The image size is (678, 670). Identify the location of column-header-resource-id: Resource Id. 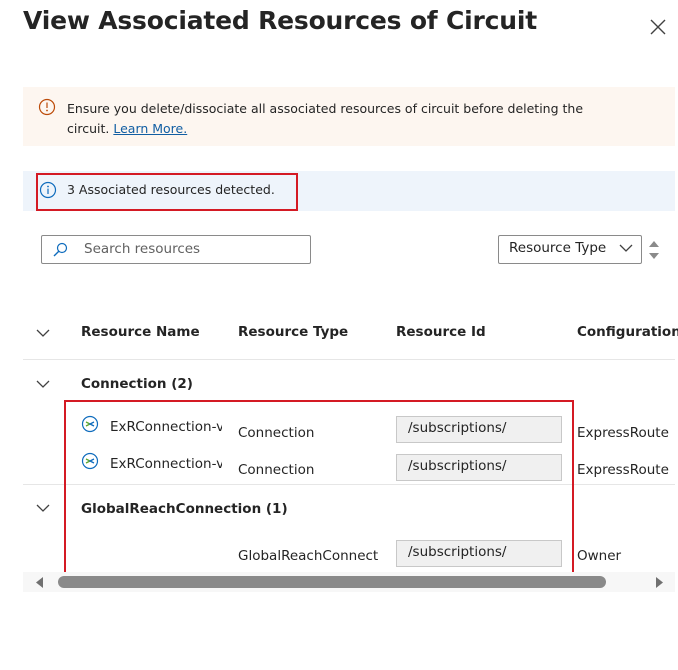
(441, 332).